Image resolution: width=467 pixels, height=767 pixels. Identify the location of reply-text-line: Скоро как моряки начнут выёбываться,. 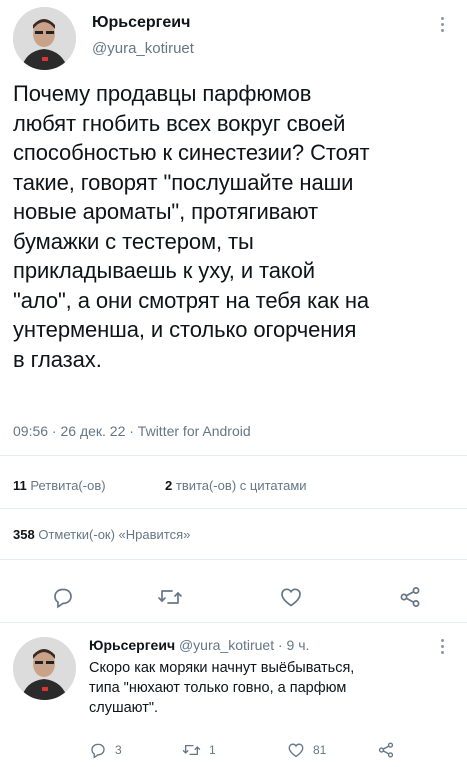
(222, 668).